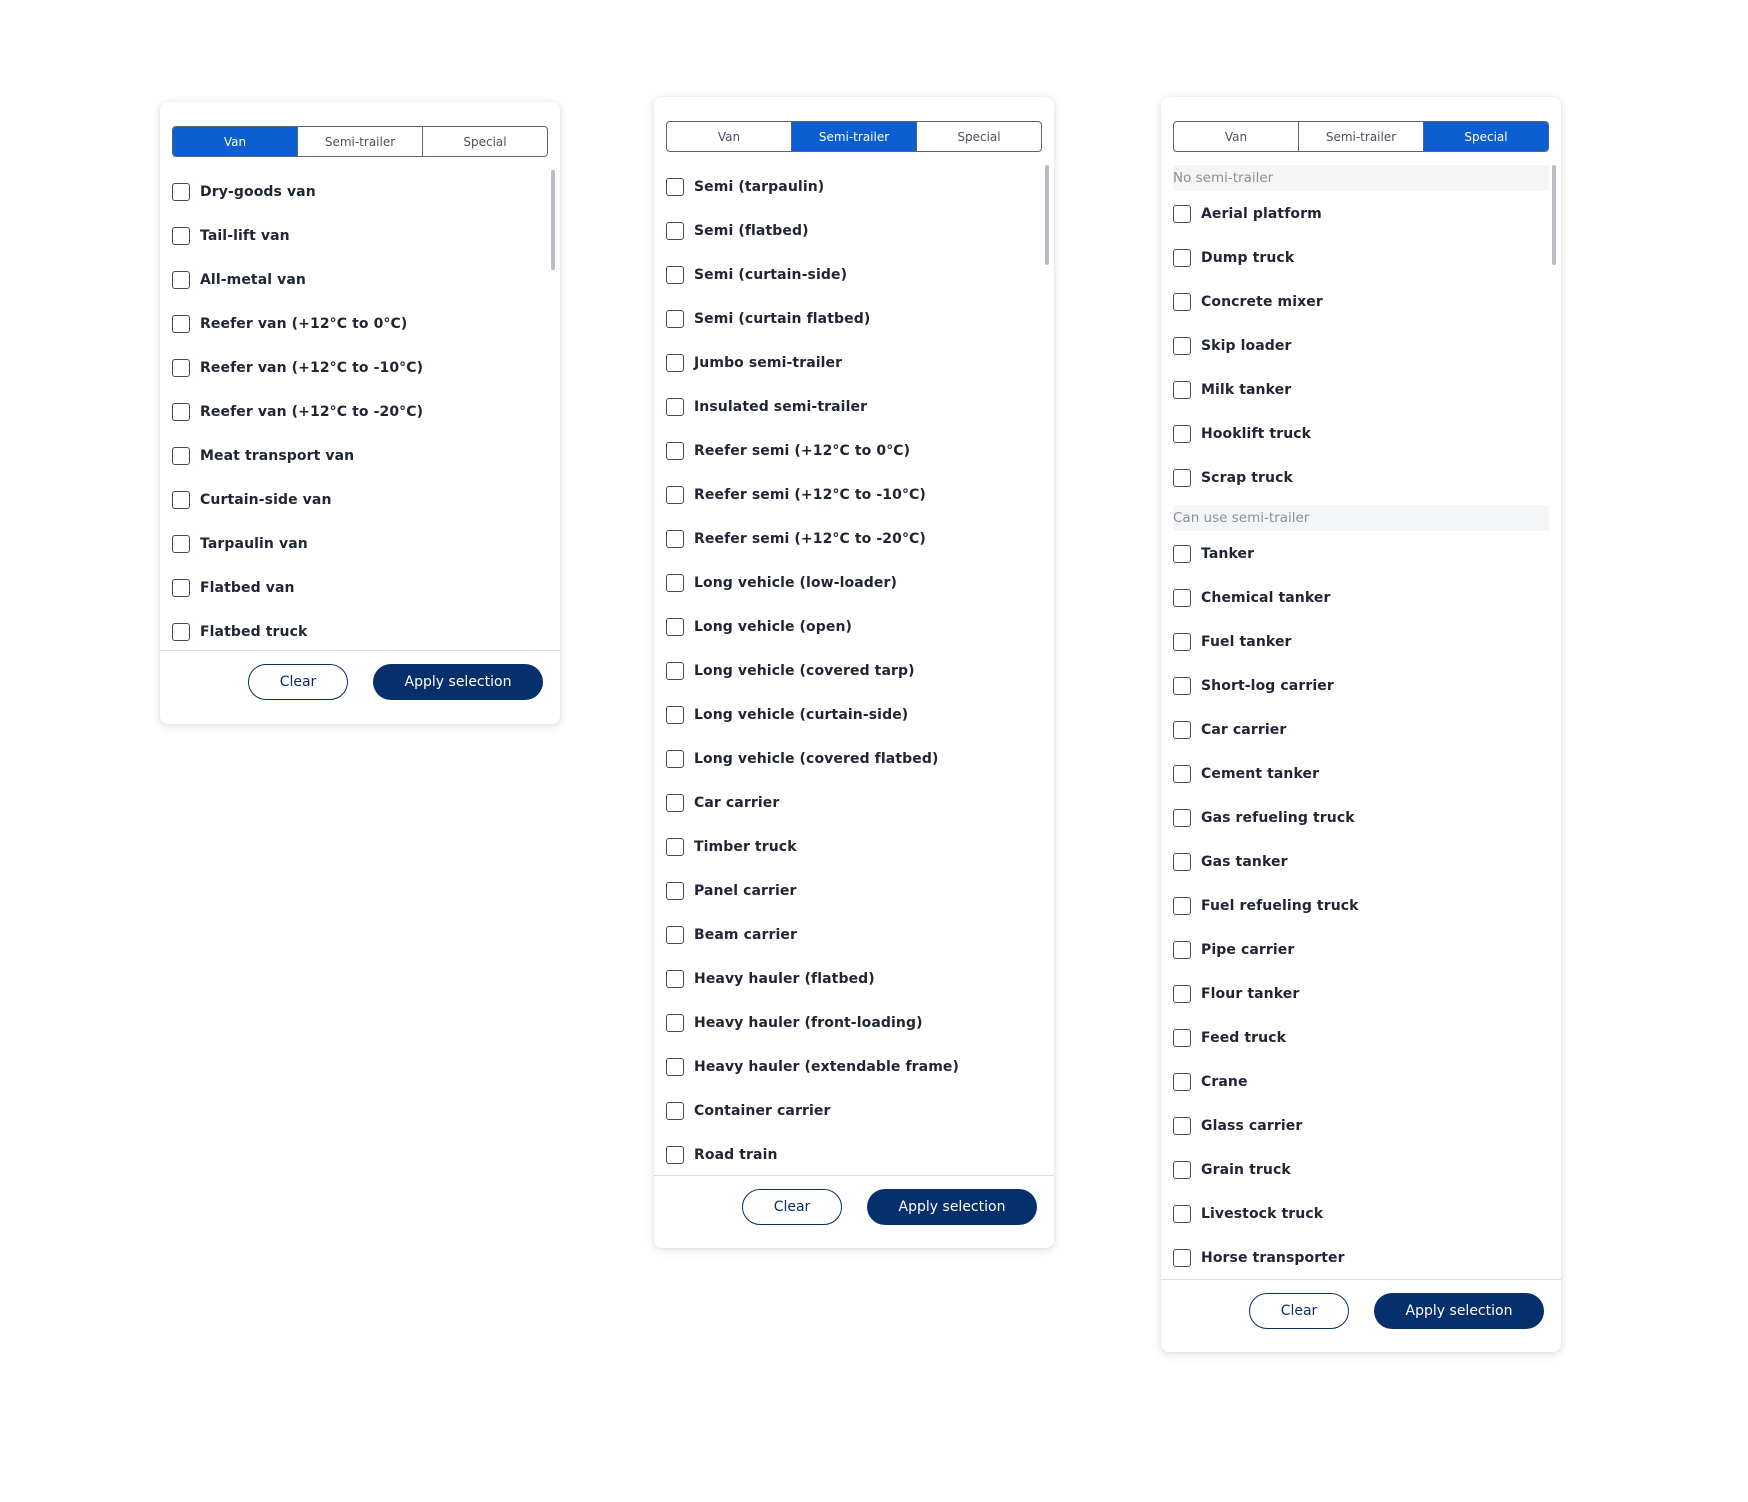 This screenshot has height=1502, width=1748. I want to click on list-item: Glass carrier, so click(1237, 1126).